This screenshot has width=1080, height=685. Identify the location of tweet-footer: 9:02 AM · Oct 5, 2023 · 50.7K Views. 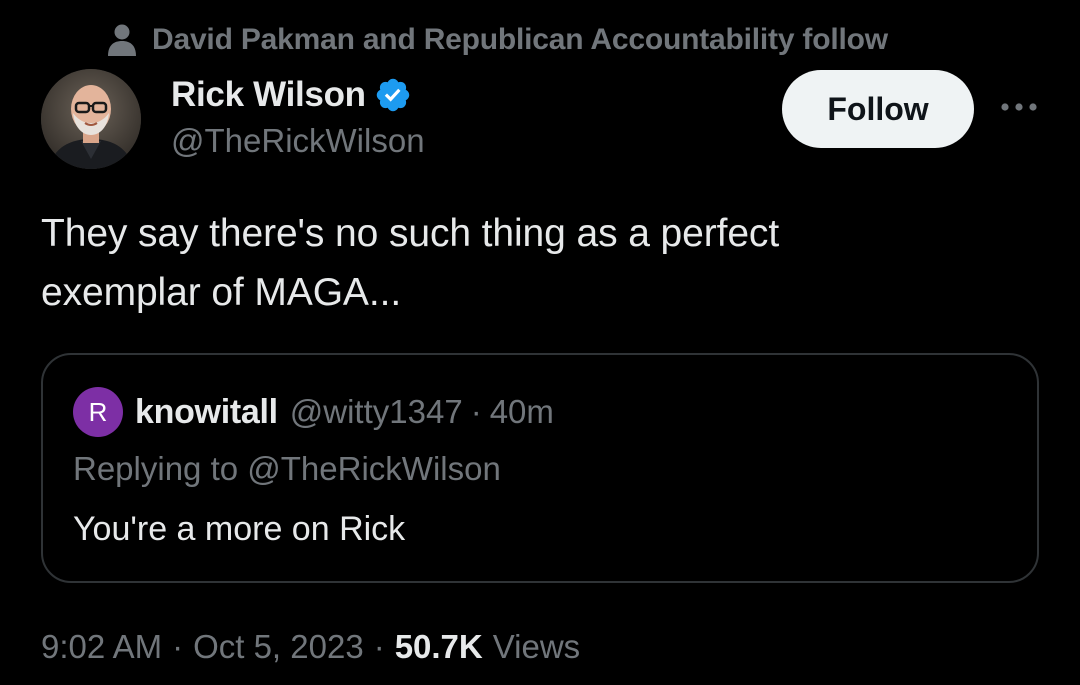
(310, 647).